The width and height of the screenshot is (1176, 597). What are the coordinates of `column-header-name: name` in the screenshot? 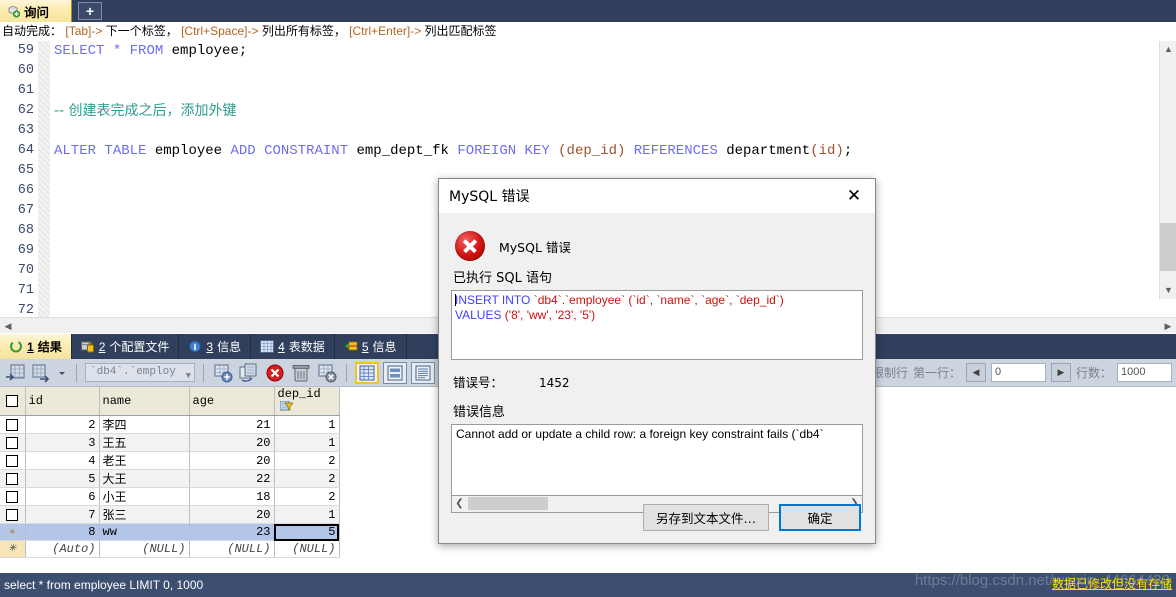 It's located at (144, 401).